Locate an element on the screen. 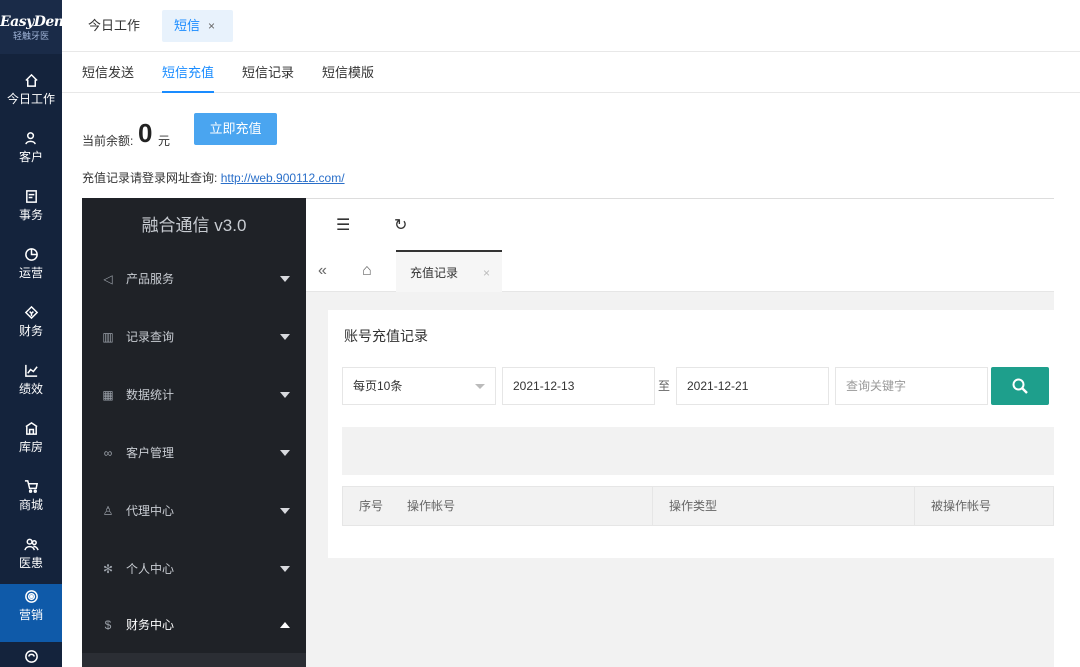 The width and height of the screenshot is (1080, 667). nav-item-today: 今日工作 is located at coordinates (31, 94).